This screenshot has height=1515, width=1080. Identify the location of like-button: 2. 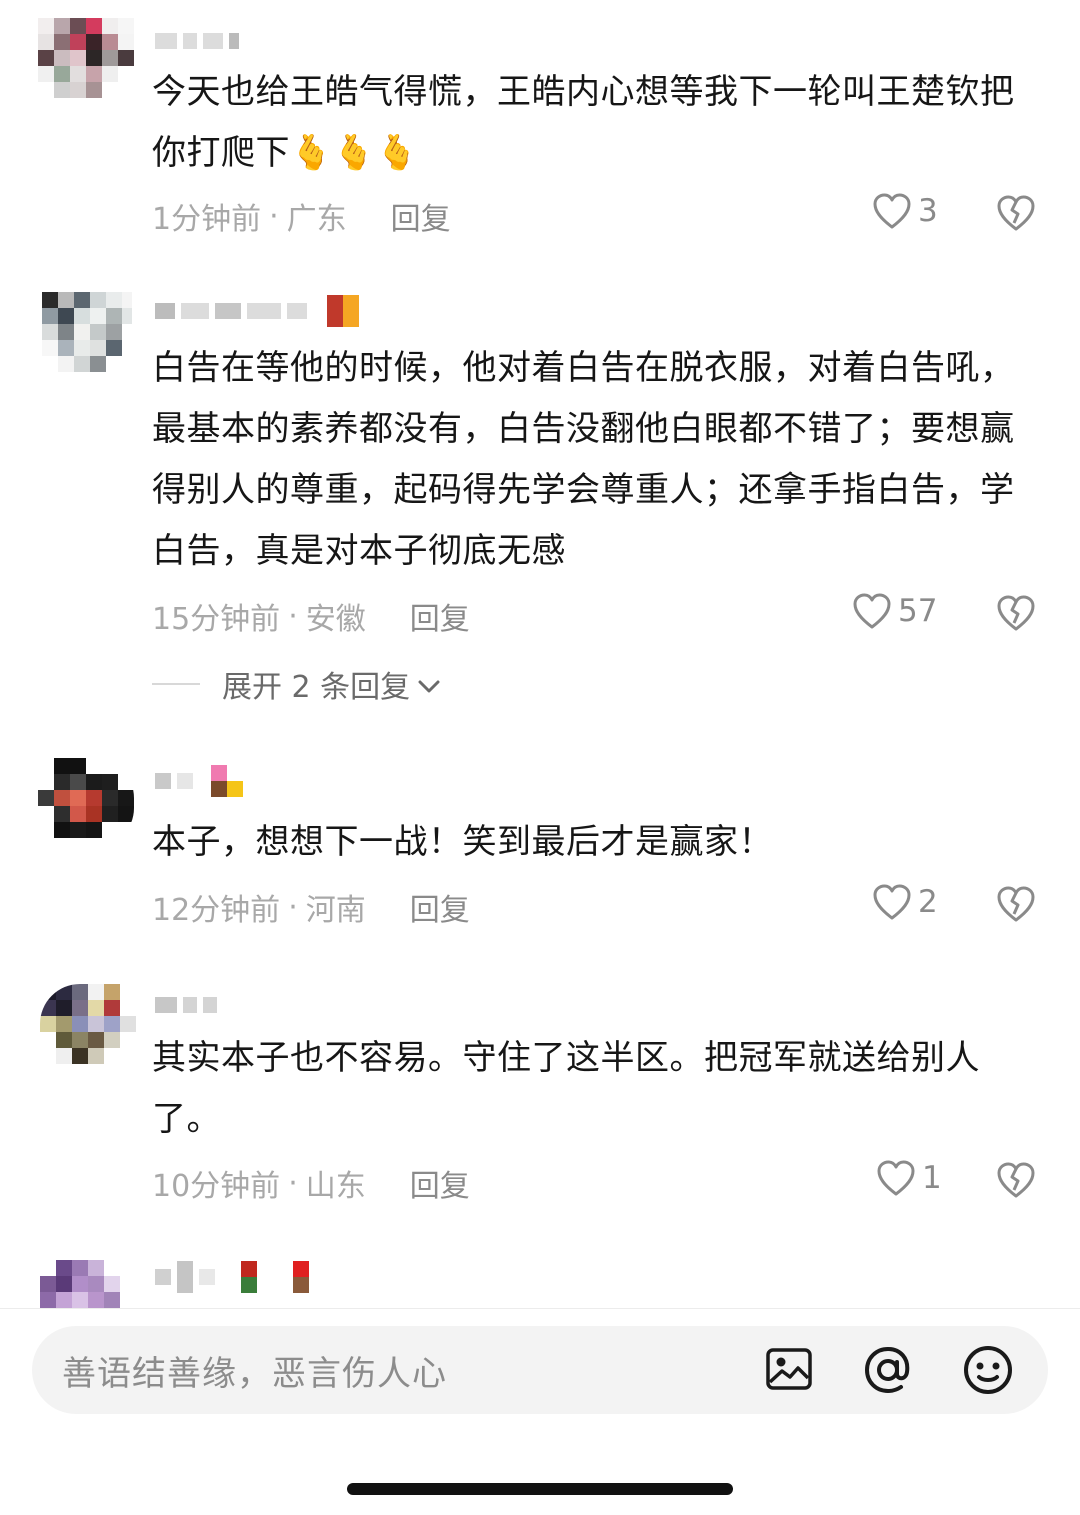
(905, 902).